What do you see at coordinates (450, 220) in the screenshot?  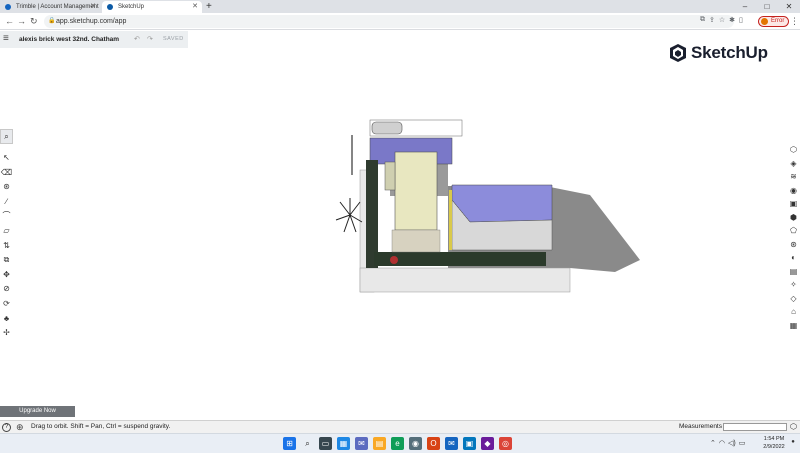 I see `annex-wall-yellow` at bounding box center [450, 220].